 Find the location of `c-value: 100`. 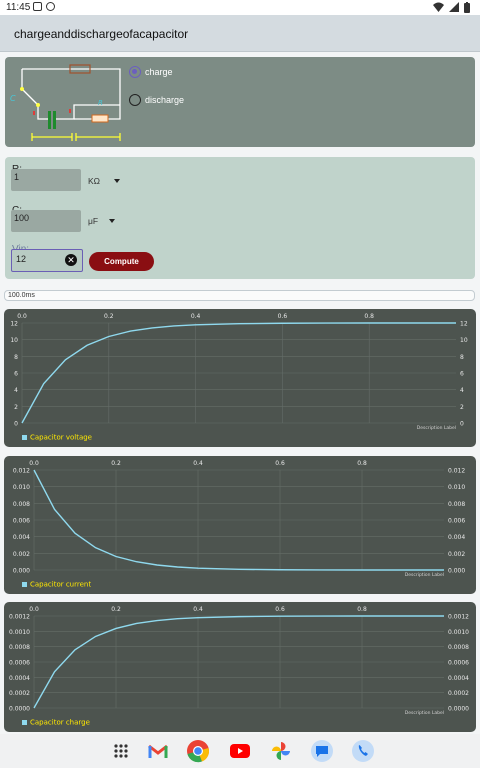

c-value: 100 is located at coordinates (22, 218).